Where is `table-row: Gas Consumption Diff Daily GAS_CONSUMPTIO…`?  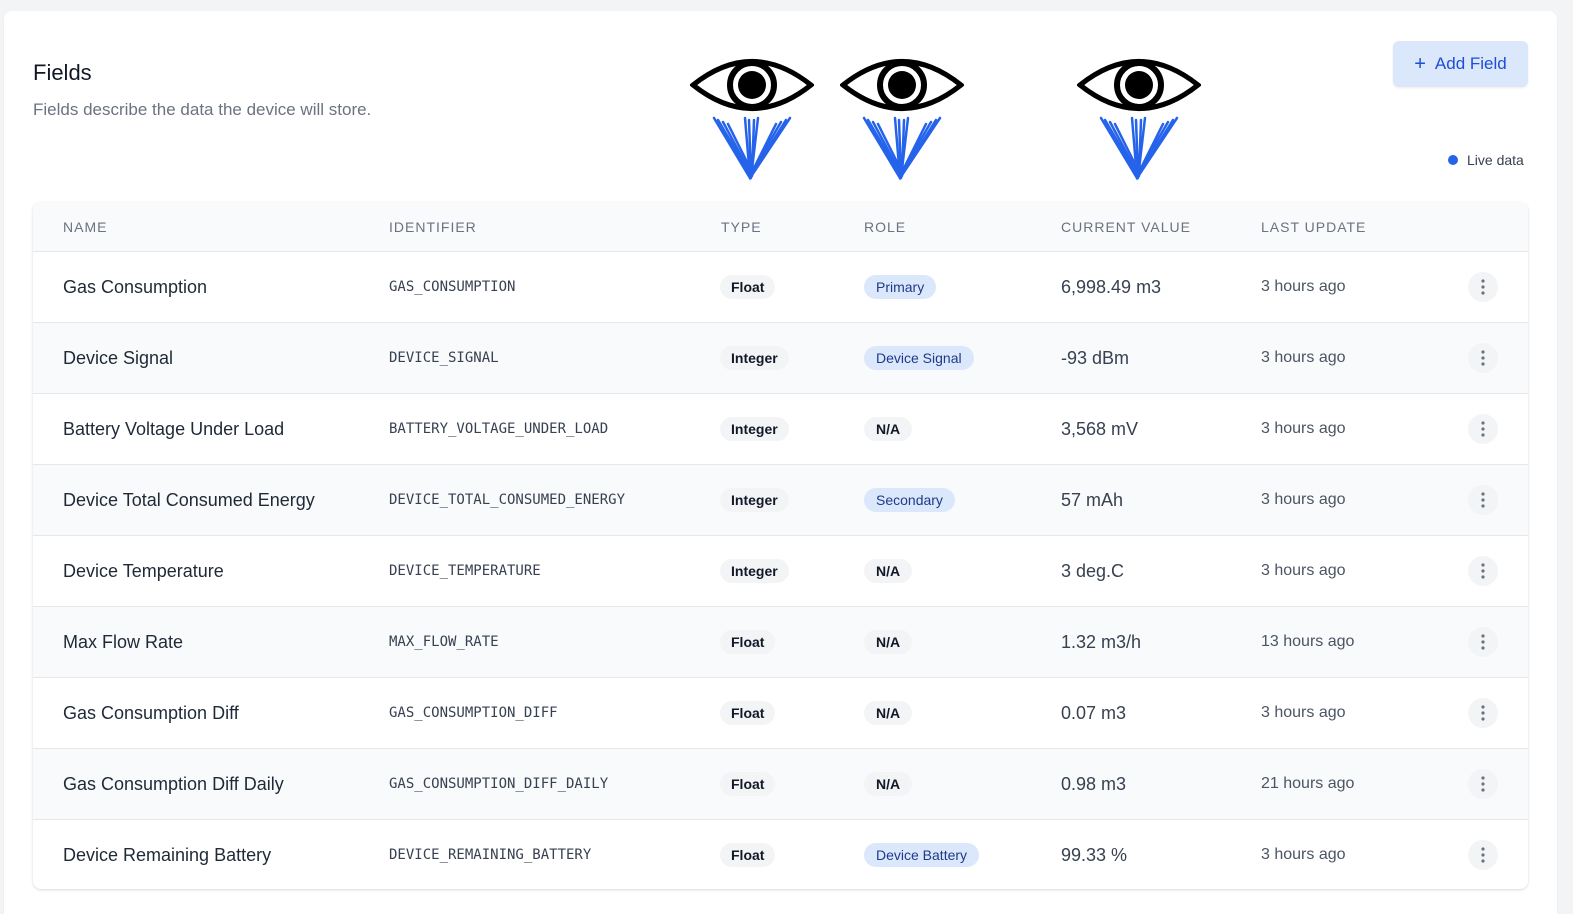 table-row: Gas Consumption Diff Daily GAS_CONSUMPTIO… is located at coordinates (780, 784).